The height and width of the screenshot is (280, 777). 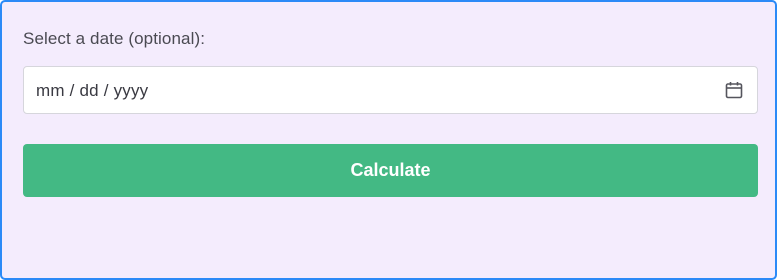 I want to click on calendar-icon, so click(x=734, y=90).